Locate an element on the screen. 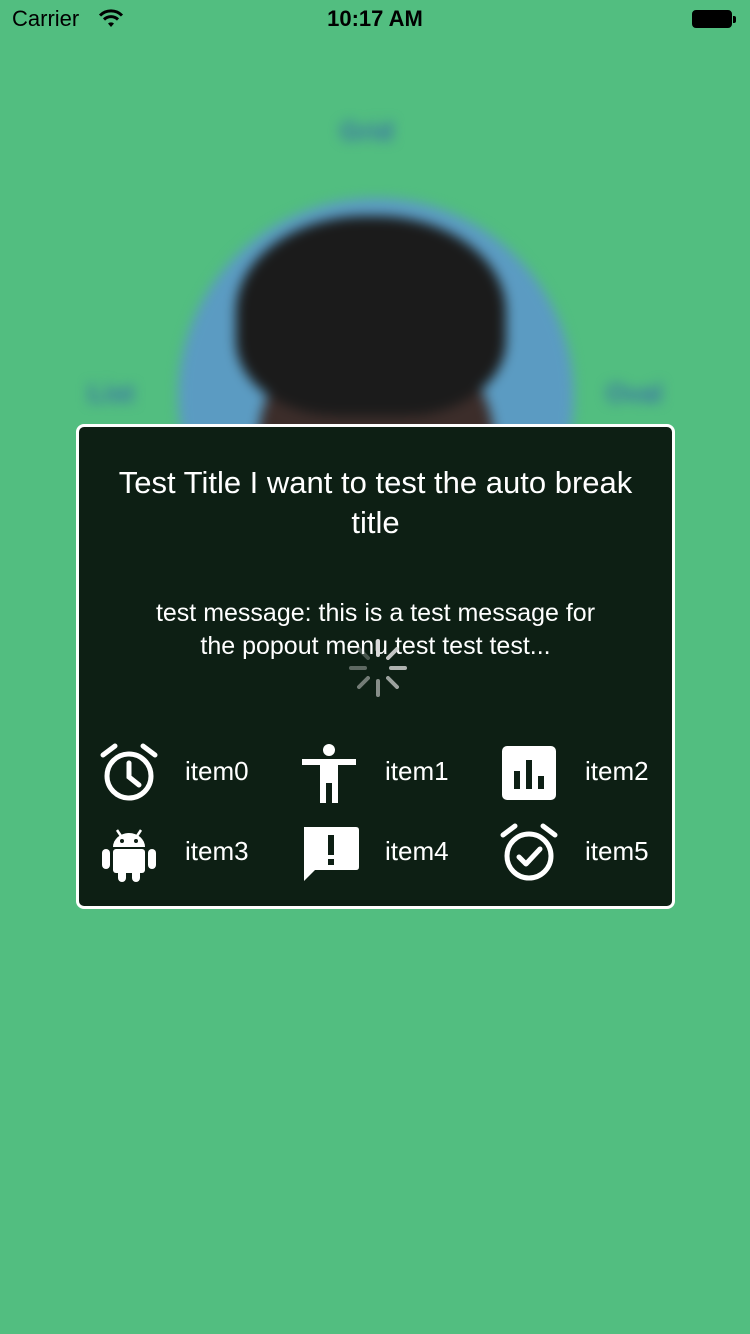 The image size is (750, 1334). loading-spinner-icon is located at coordinates (378, 668).